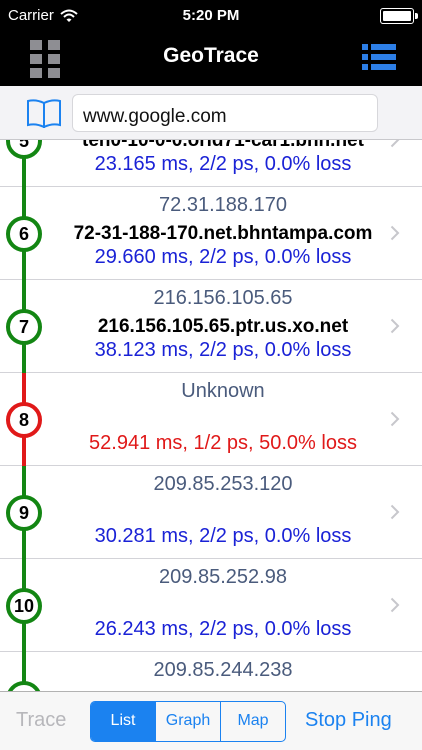  I want to click on status-bar: Carrier 5:20 PM, so click(211, 16).